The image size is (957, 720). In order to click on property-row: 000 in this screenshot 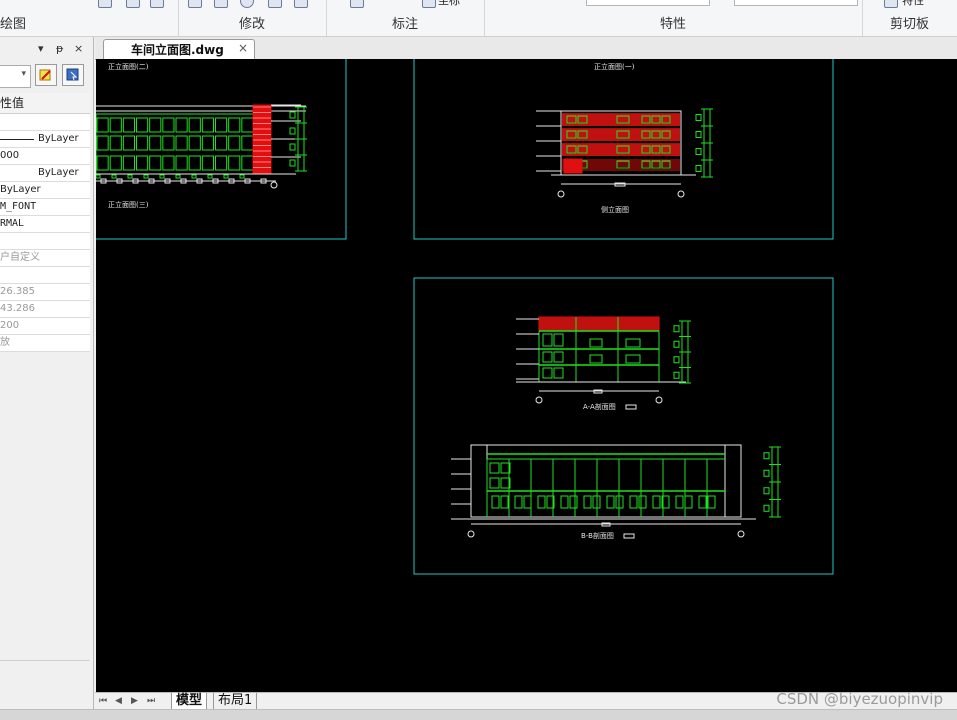, I will do `click(45, 156)`.